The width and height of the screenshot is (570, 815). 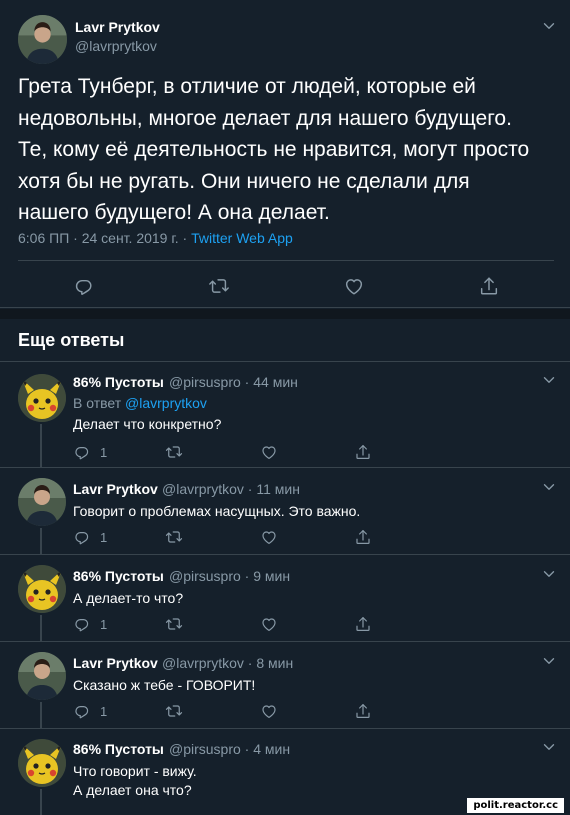 What do you see at coordinates (99, 403) in the screenshot?
I see `reply-to-prefix: В ответ` at bounding box center [99, 403].